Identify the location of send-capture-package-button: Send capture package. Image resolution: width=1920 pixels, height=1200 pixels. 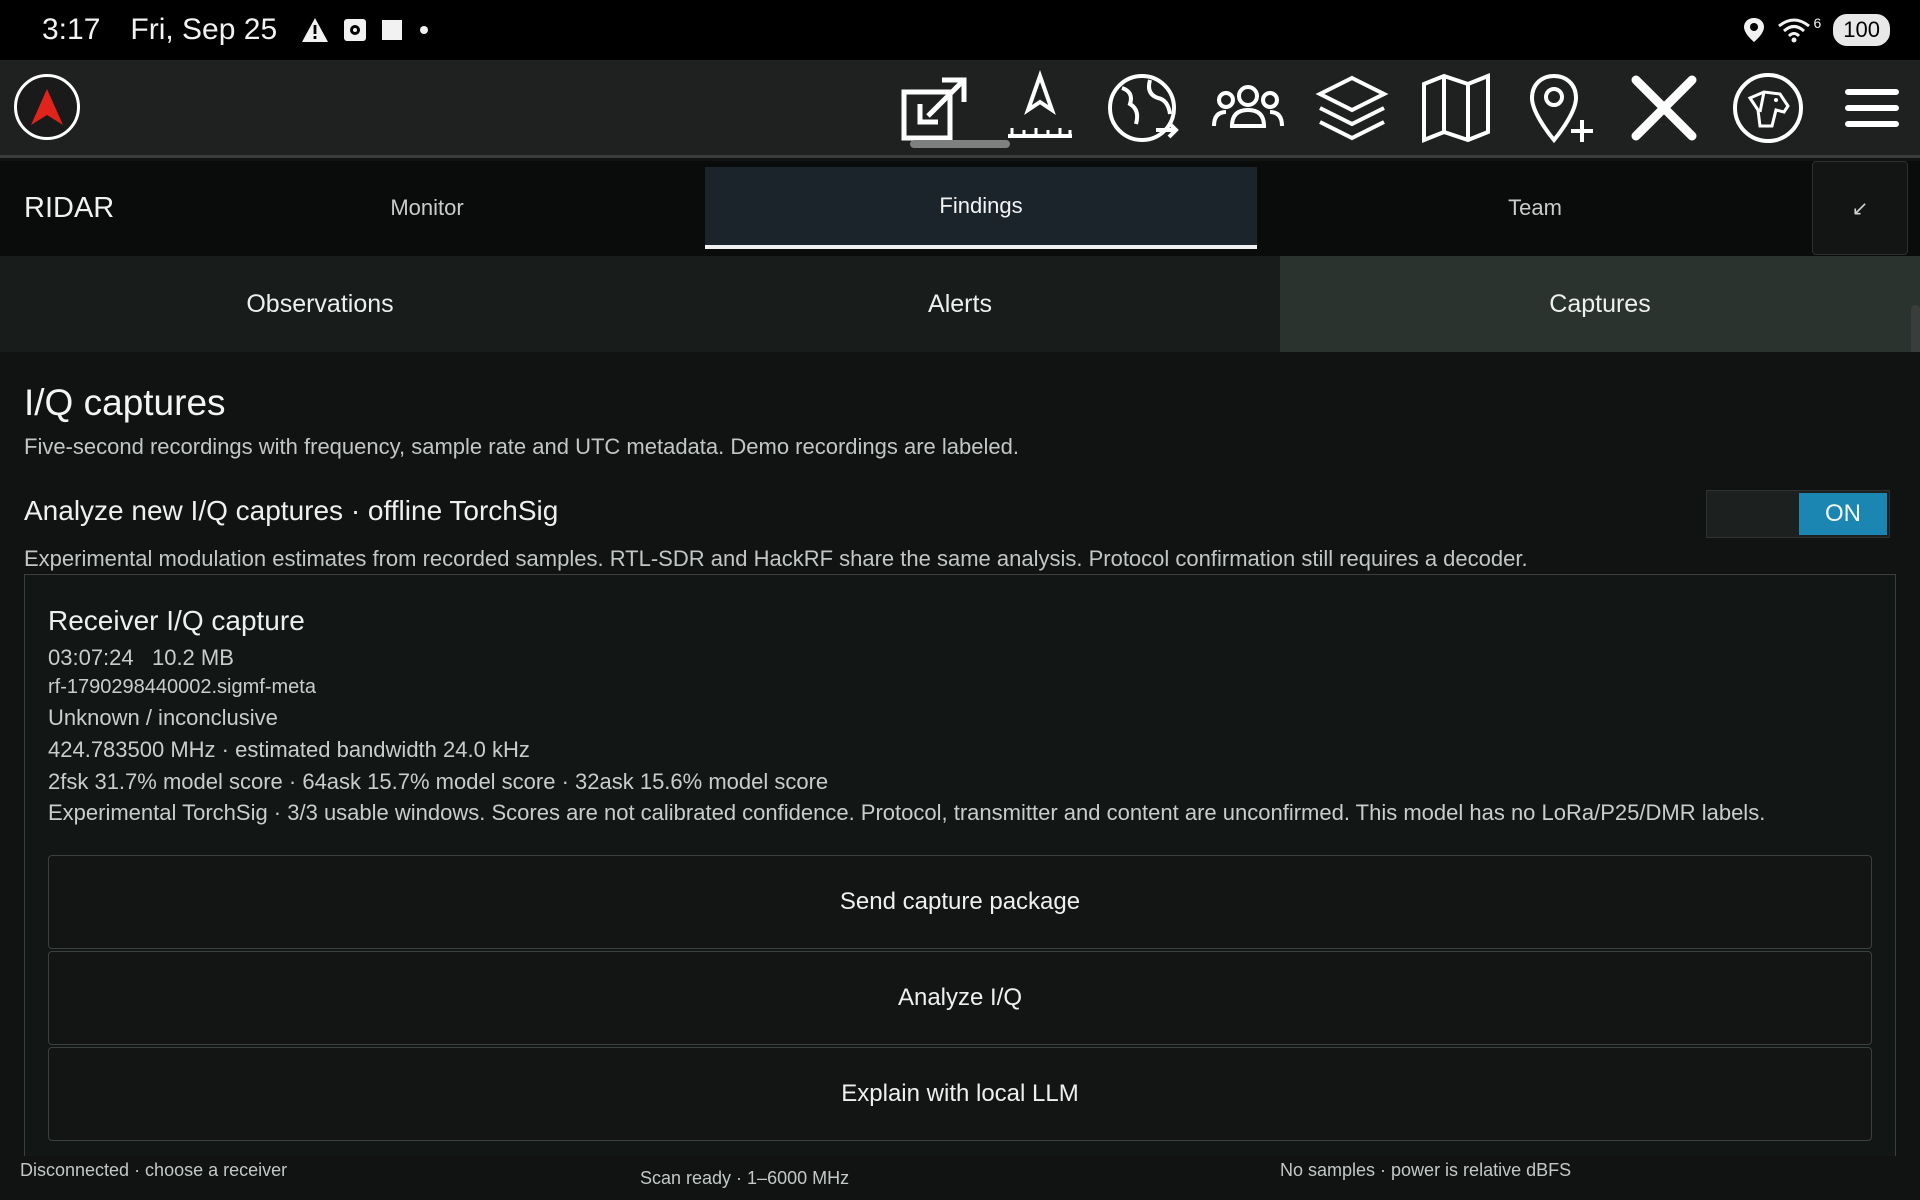
(960, 902).